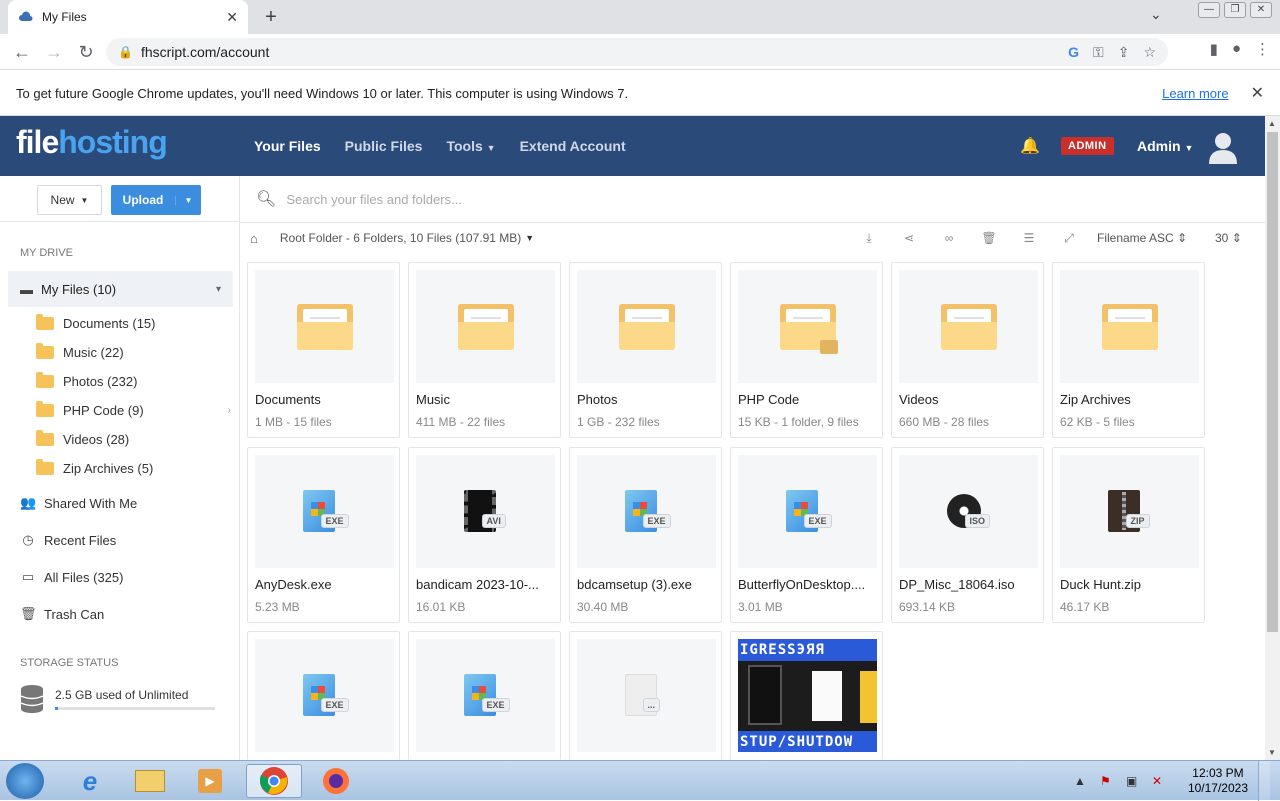  Describe the element at coordinates (254, 238) in the screenshot. I see `home-icon: ⌂` at that location.